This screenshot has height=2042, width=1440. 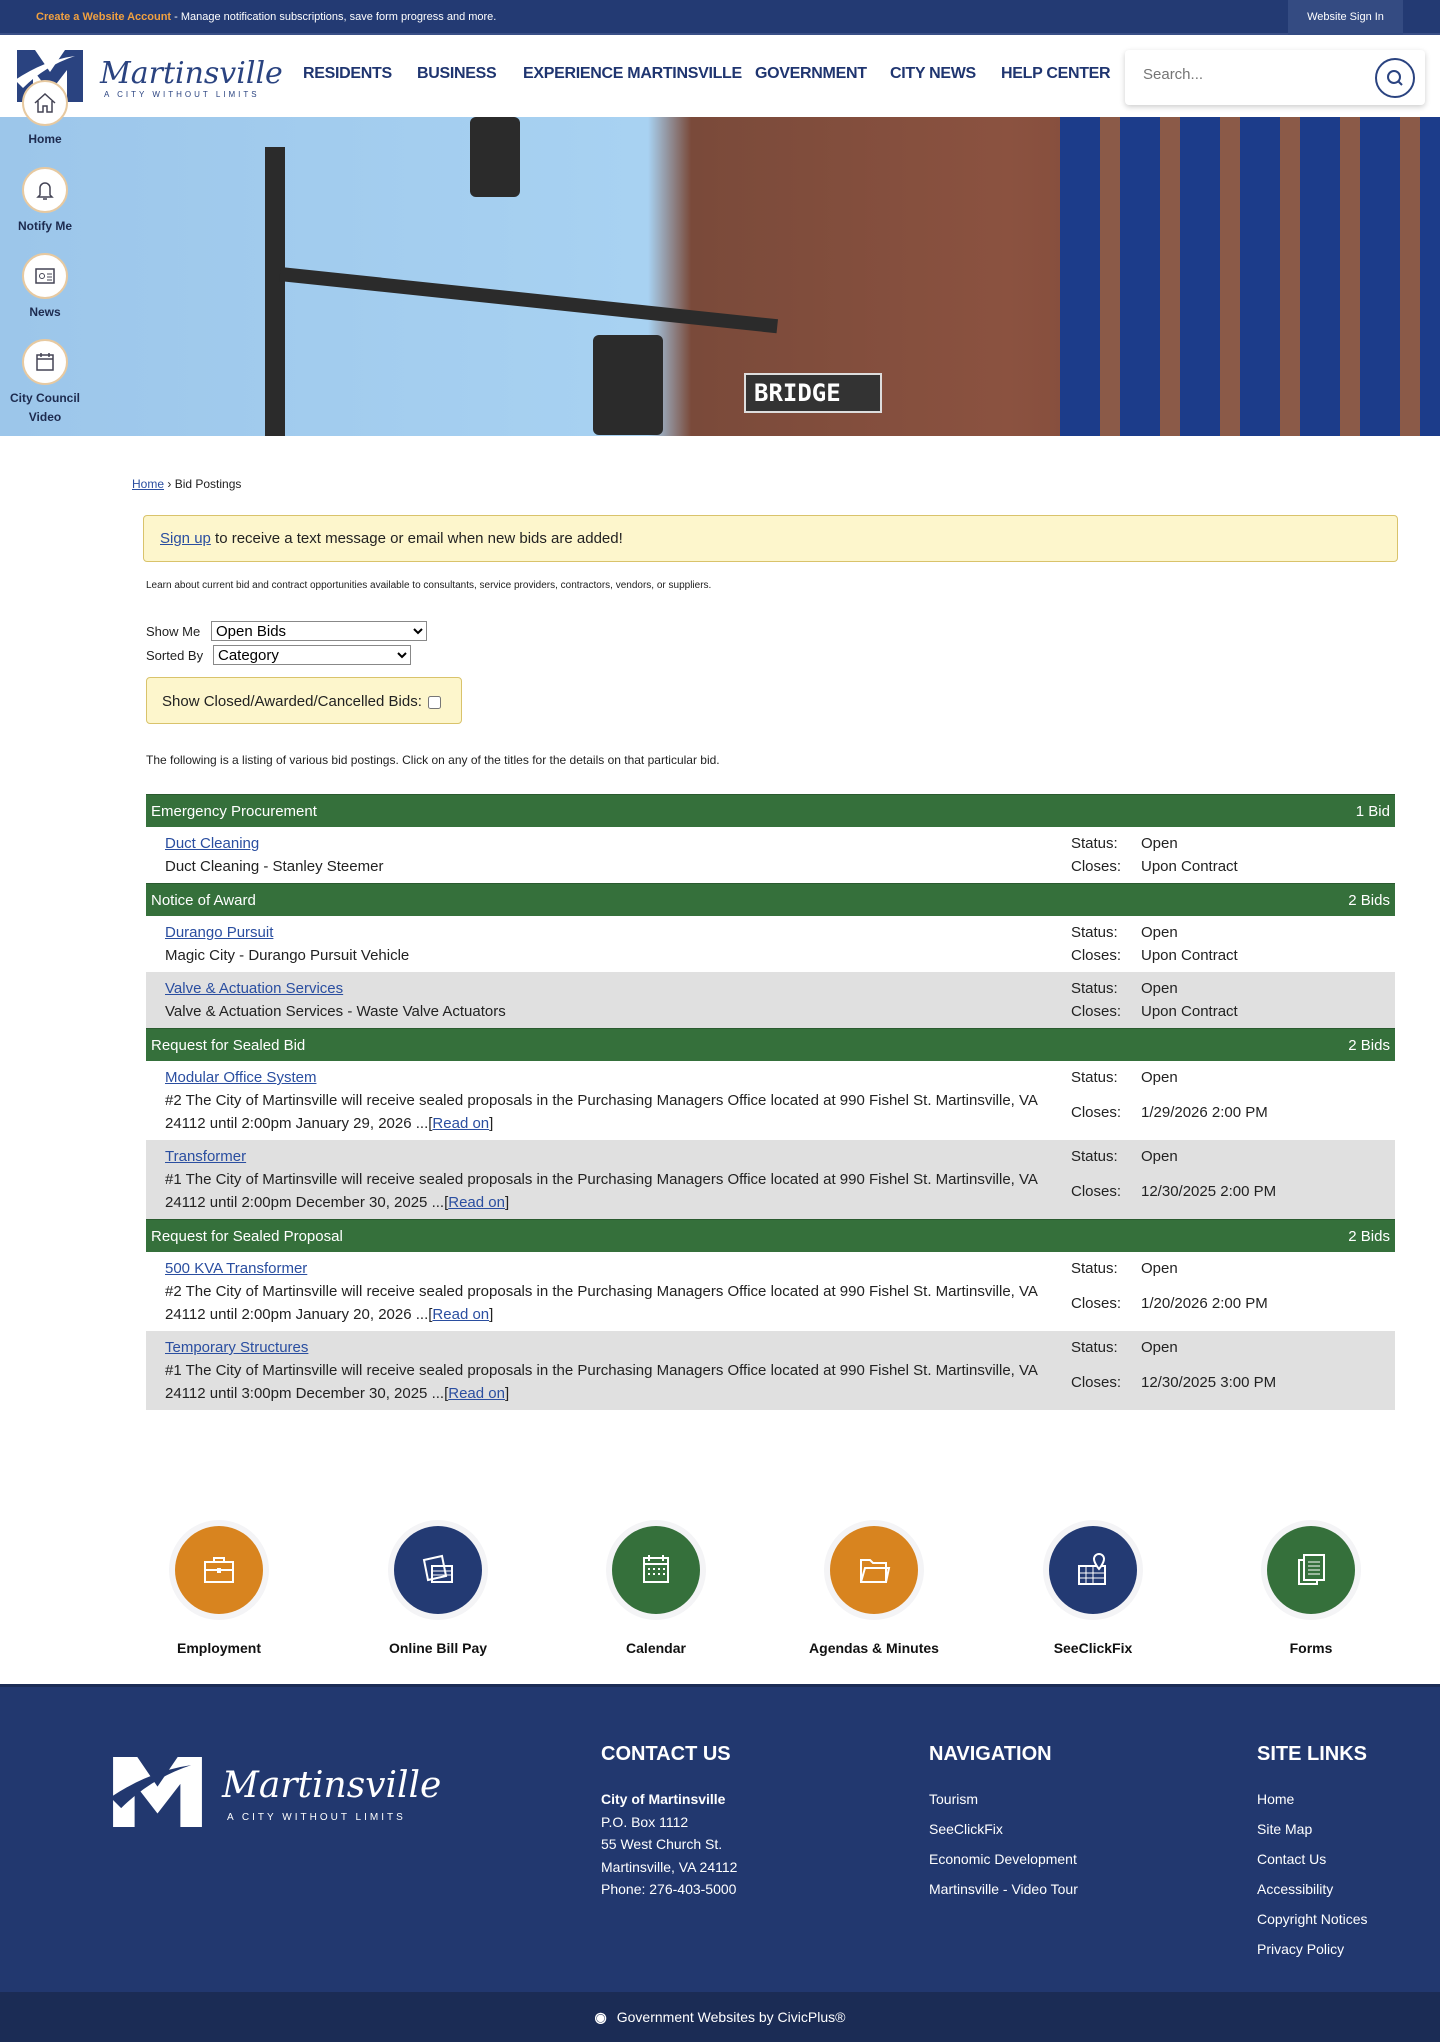 I want to click on nav-experience-martinsville: EXPERIENCE MARTINSVILLE, so click(x=632, y=74).